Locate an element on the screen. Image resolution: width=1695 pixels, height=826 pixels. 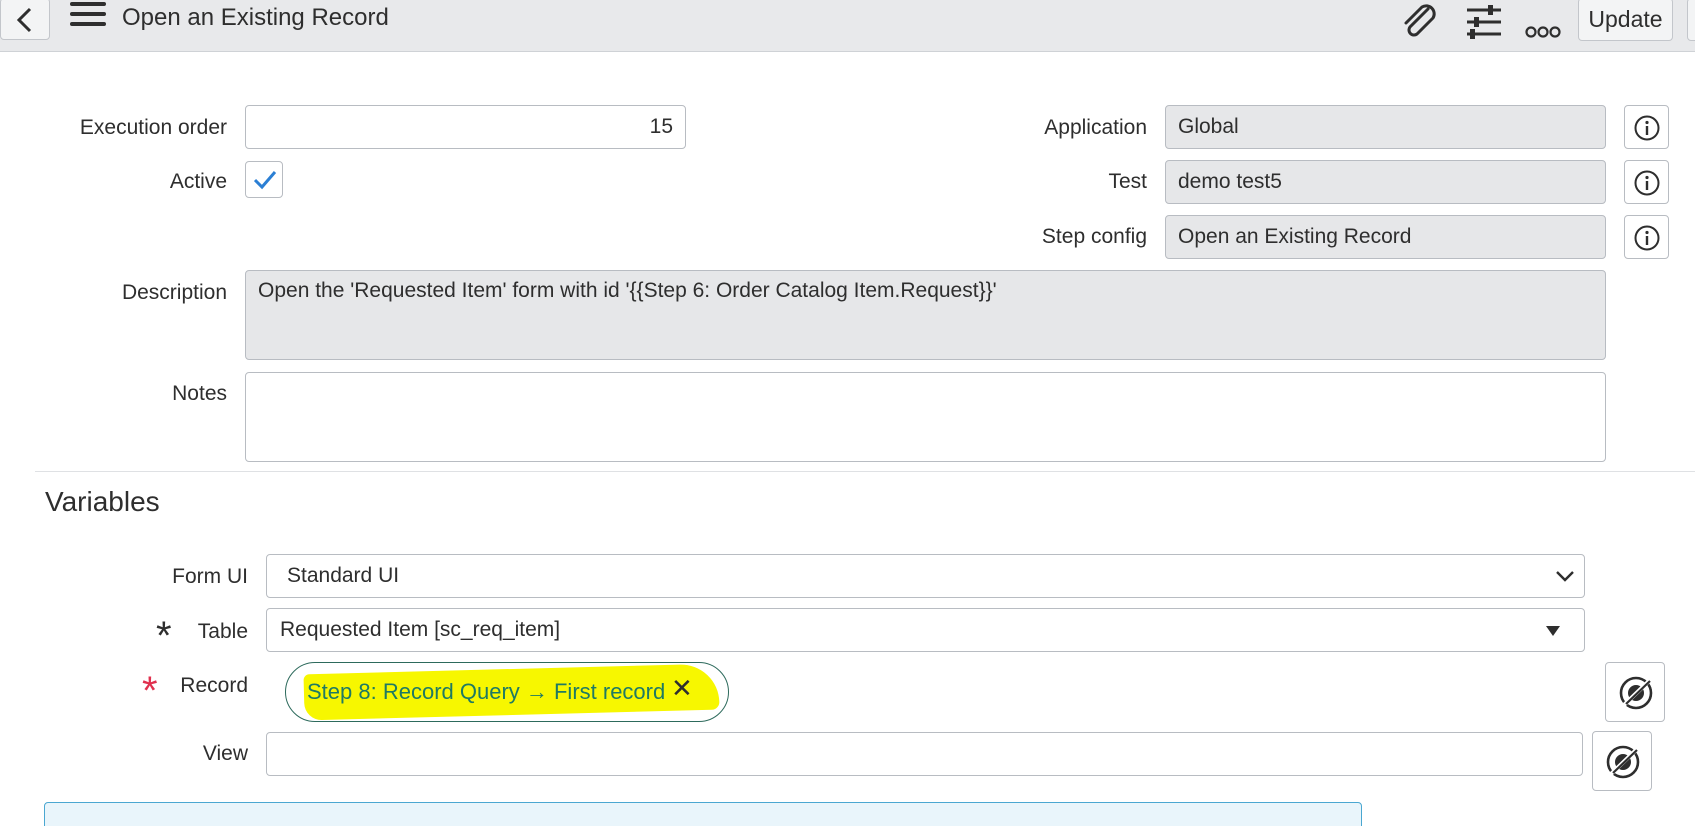
table-reference-field: Requested Item [sc_req_item] is located at coordinates (925, 630).